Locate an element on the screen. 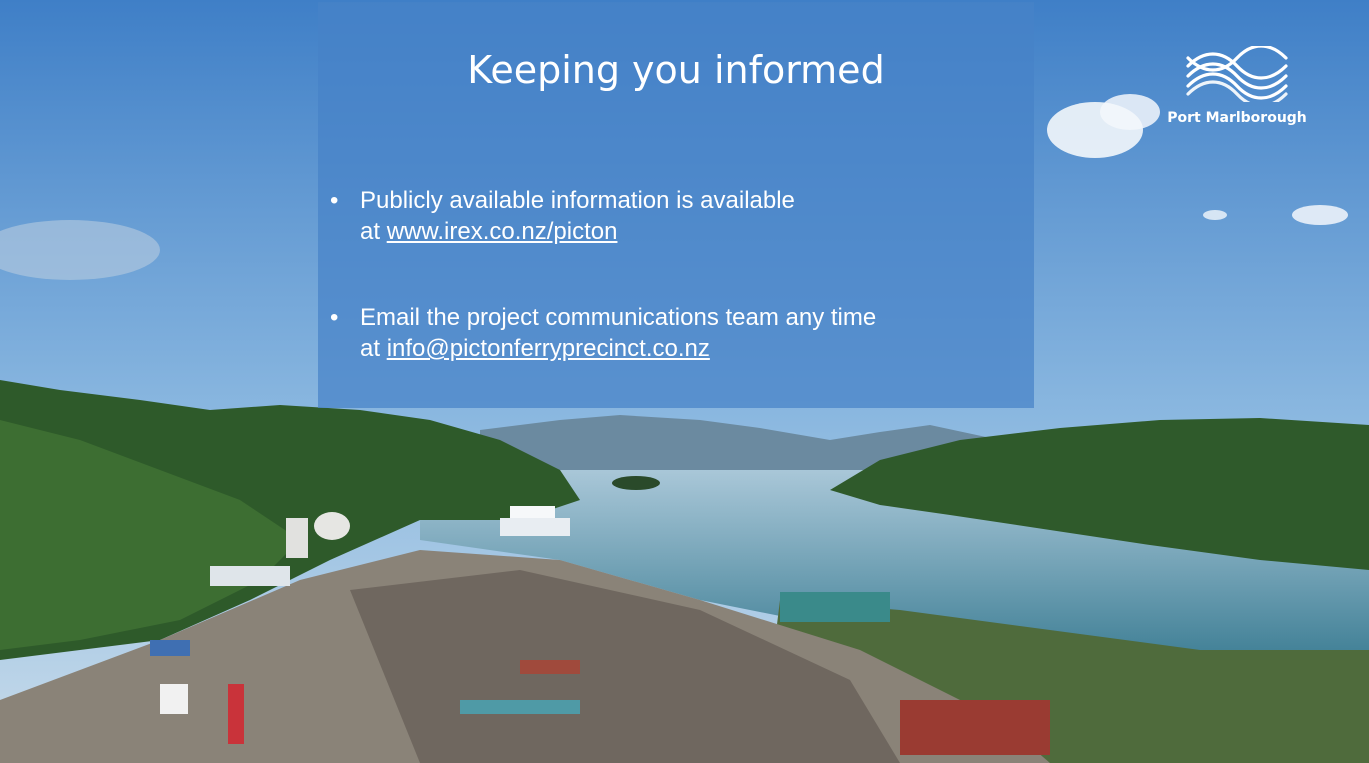 The height and width of the screenshot is (763, 1369). logo-text: Port Marlborough is located at coordinates (1237, 118).